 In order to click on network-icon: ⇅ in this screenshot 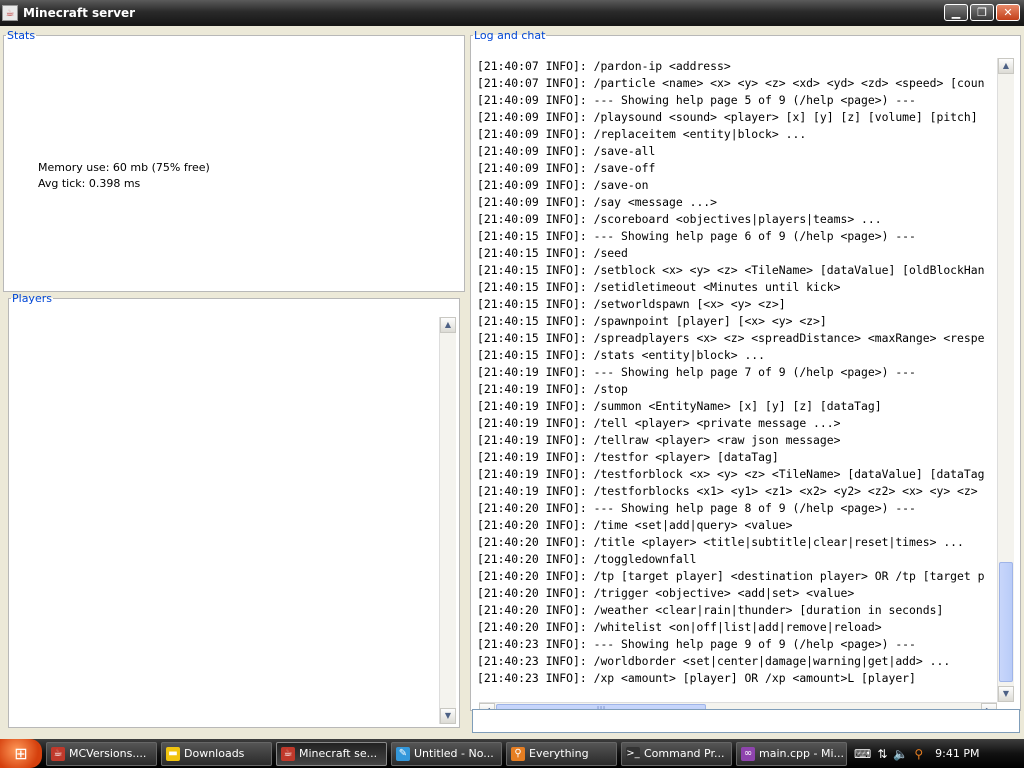, I will do `click(882, 754)`.